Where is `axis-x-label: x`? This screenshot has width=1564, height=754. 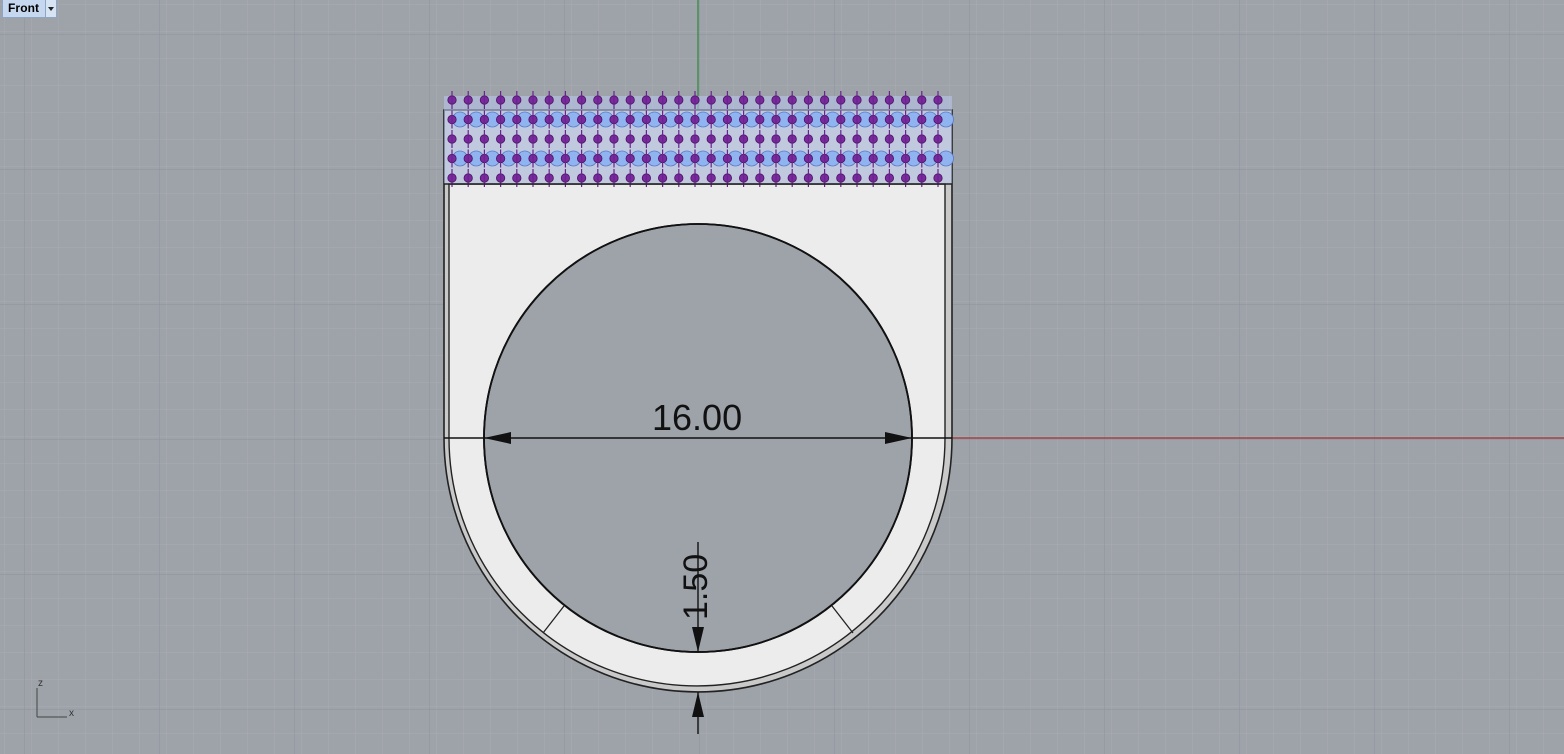
axis-x-label: x is located at coordinates (71, 713).